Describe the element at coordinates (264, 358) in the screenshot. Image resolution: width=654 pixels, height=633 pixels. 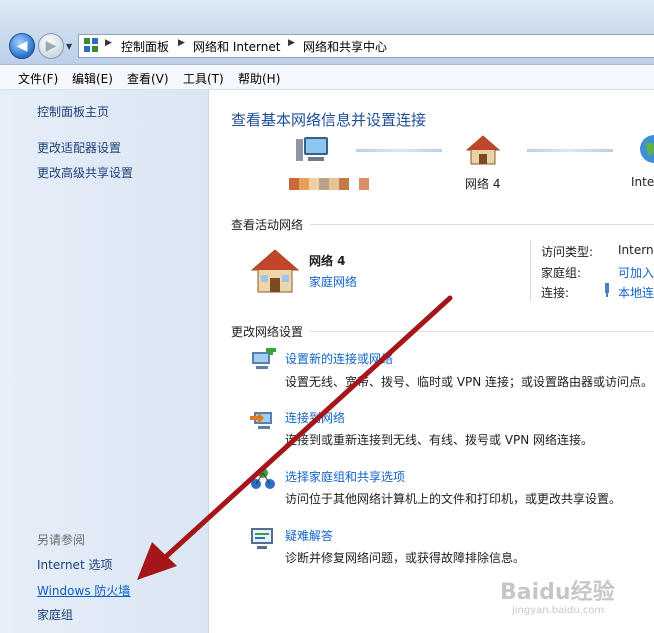
I see `new-connection-icon` at that location.